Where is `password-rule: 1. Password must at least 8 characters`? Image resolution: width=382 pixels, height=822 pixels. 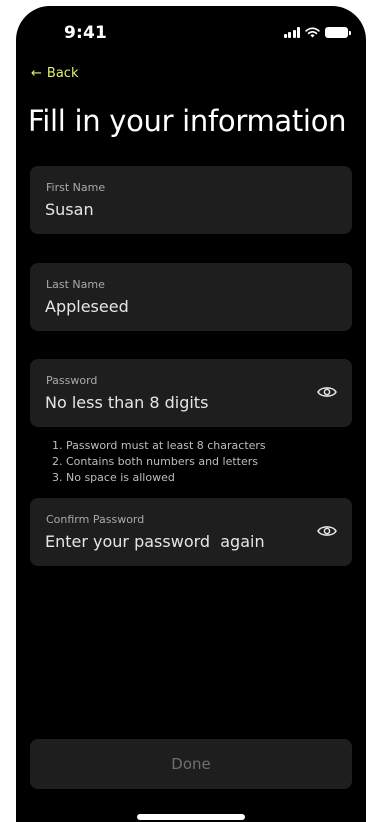 password-rule: 1. Password must at least 8 characters is located at coordinates (159, 445).